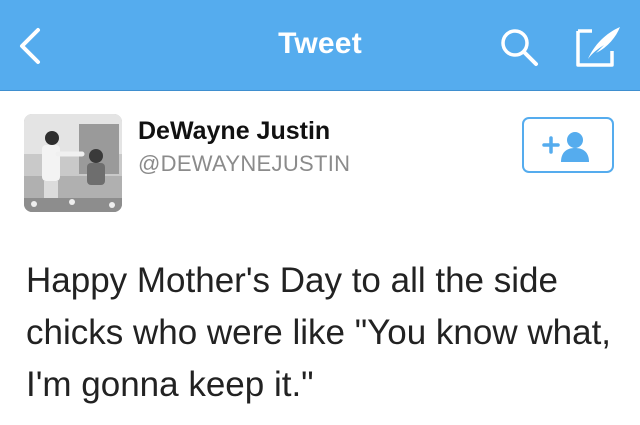 This screenshot has width=640, height=425. I want to click on compose-tweet-button, so click(599, 46).